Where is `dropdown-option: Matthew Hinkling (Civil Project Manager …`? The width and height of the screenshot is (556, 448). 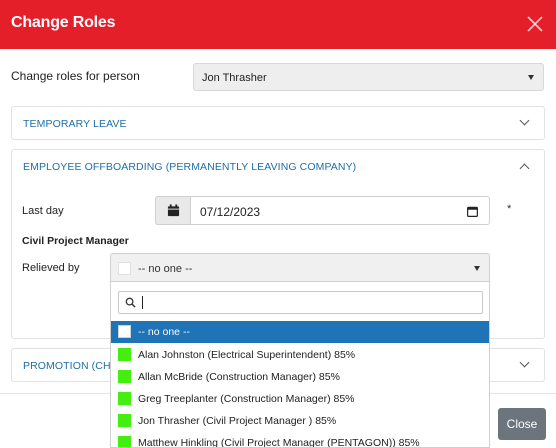
dropdown-option: Matthew Hinkling (Civil Project Manager … is located at coordinates (300, 440).